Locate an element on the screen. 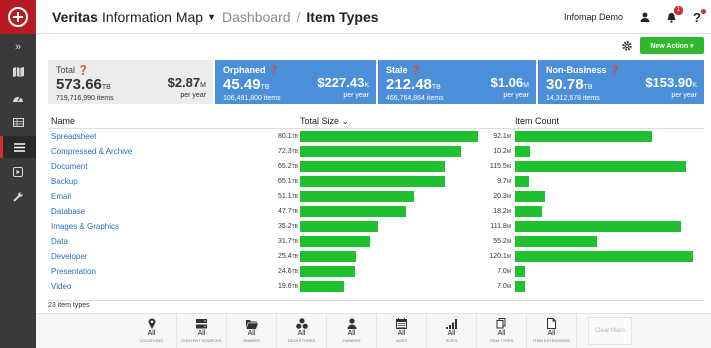 The image size is (711, 348). chevrons-right-icon: » is located at coordinates (18, 47).